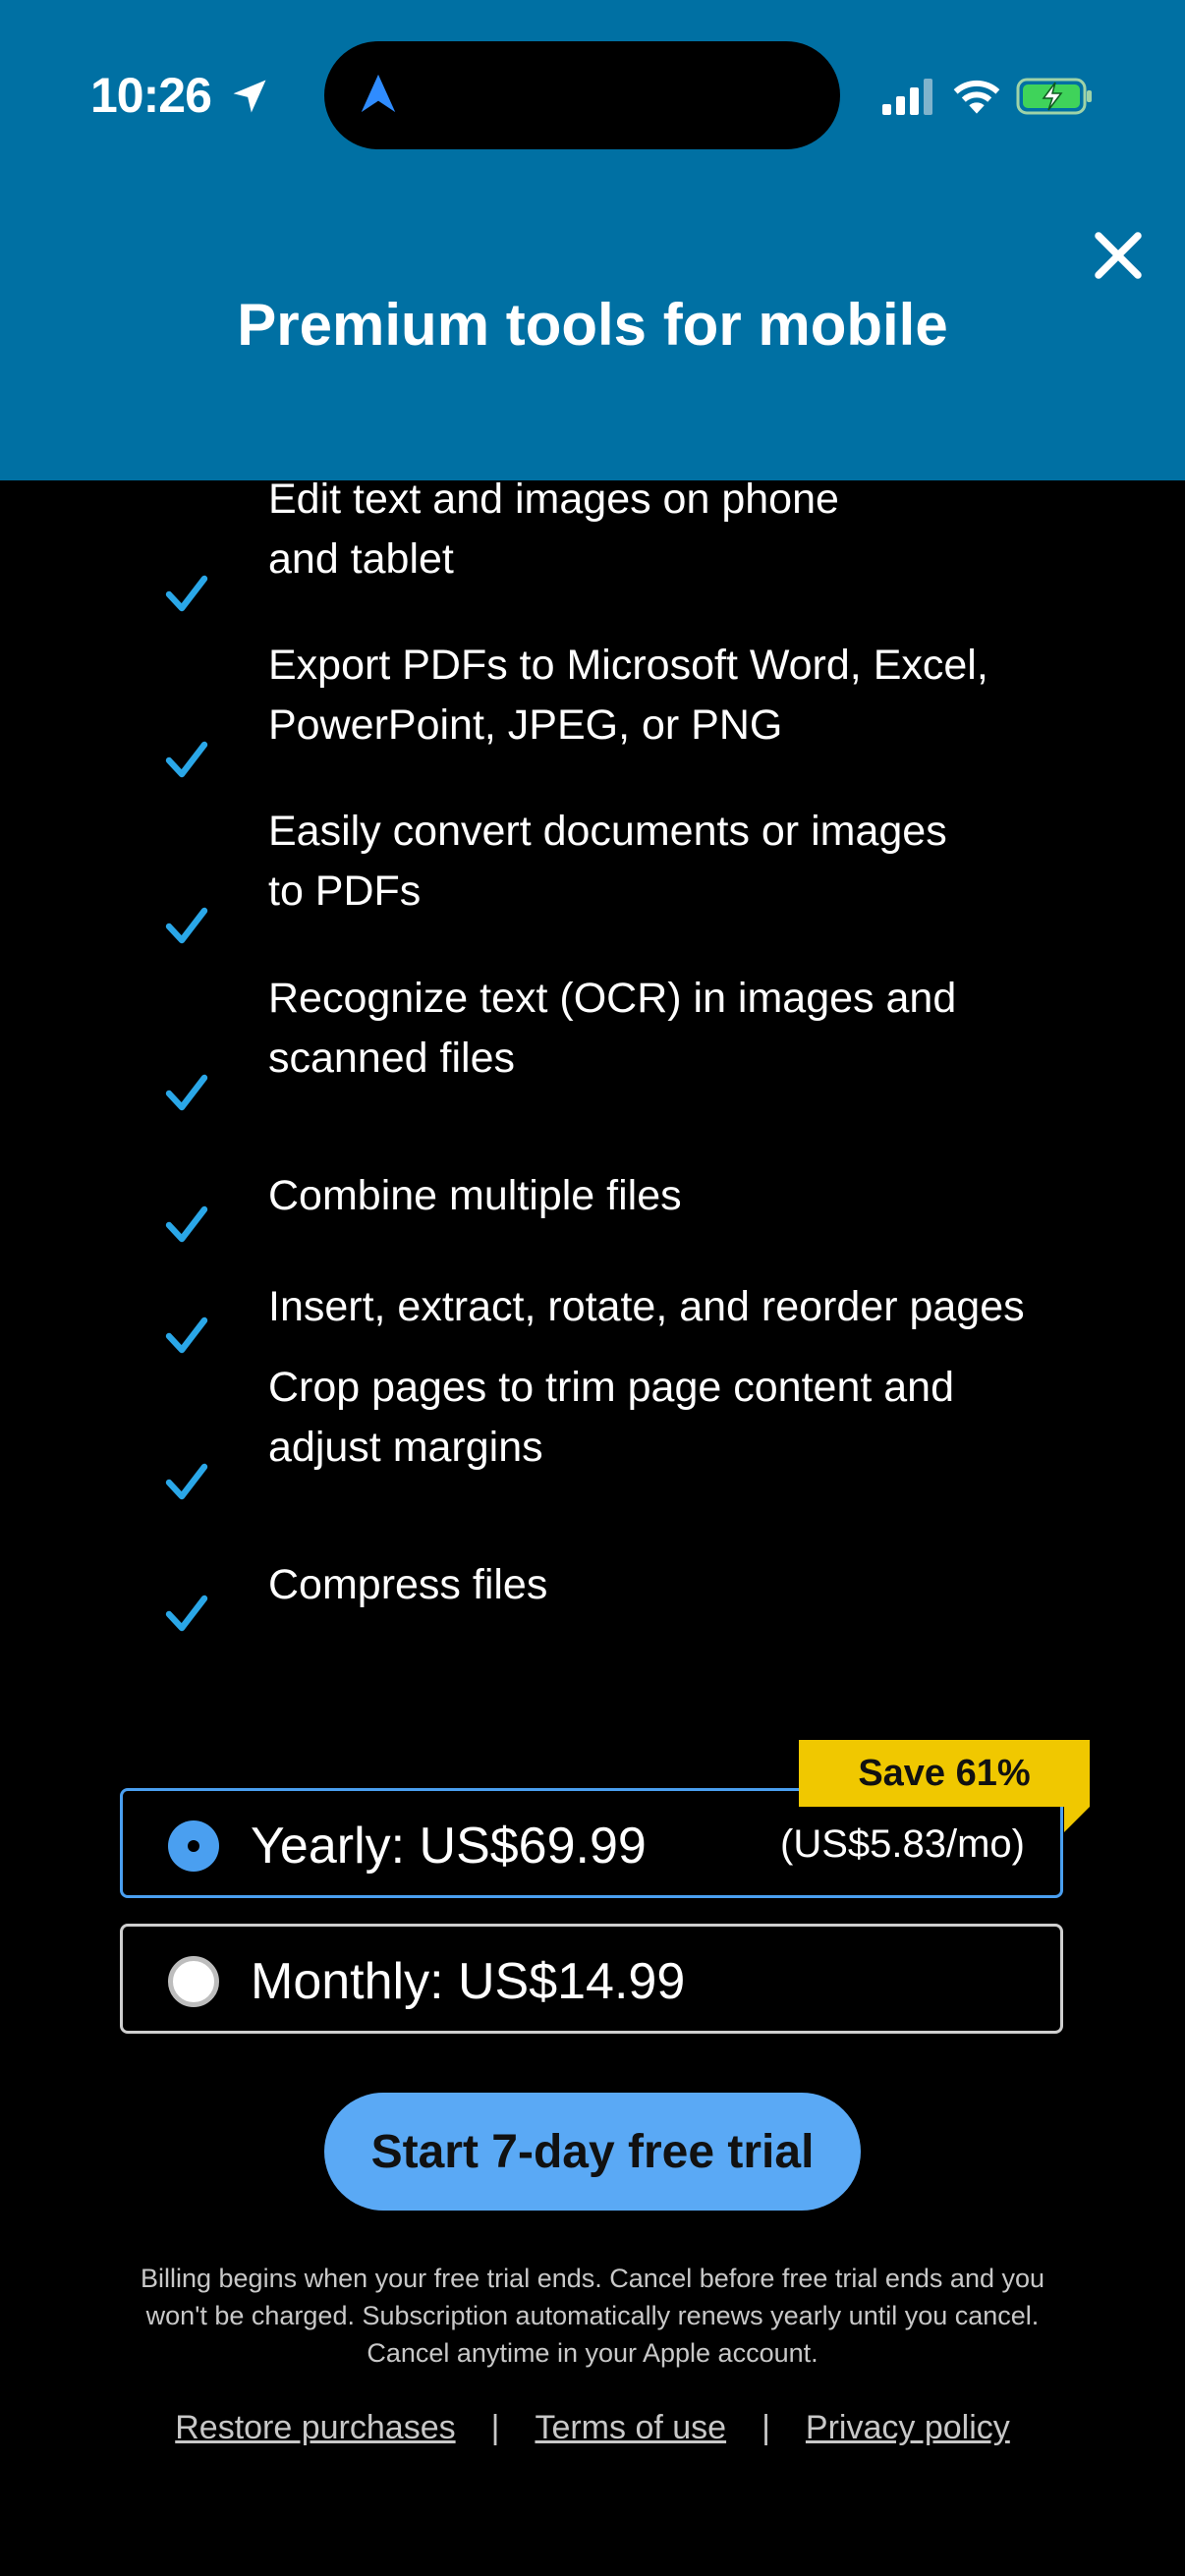  What do you see at coordinates (194, 1981) in the screenshot?
I see `radio-unselected` at bounding box center [194, 1981].